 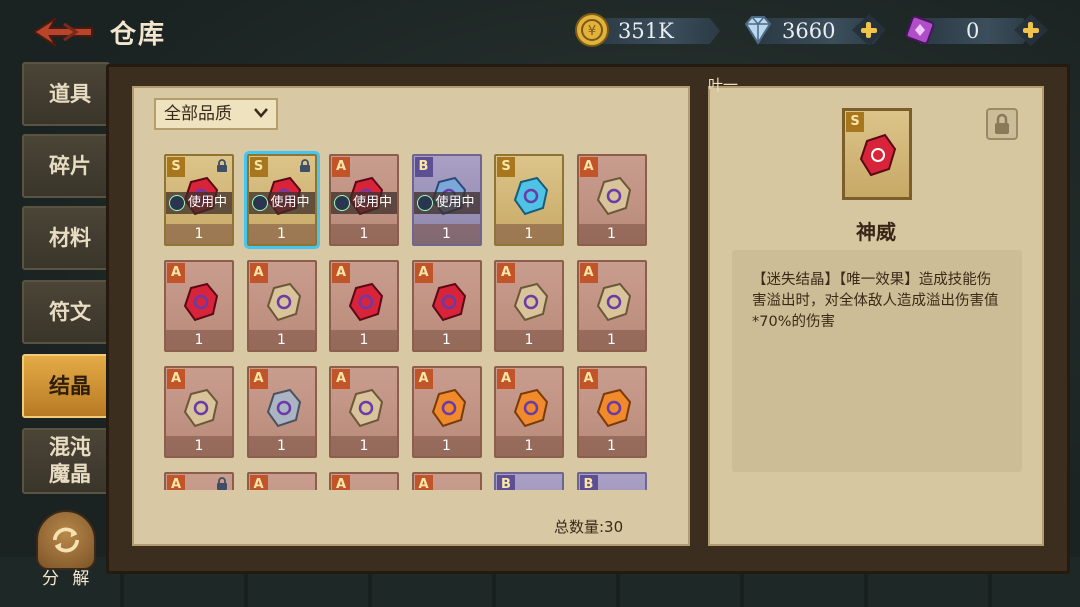 What do you see at coordinates (446, 200) in the screenshot?
I see `crystal-item: B 使用中 1` at bounding box center [446, 200].